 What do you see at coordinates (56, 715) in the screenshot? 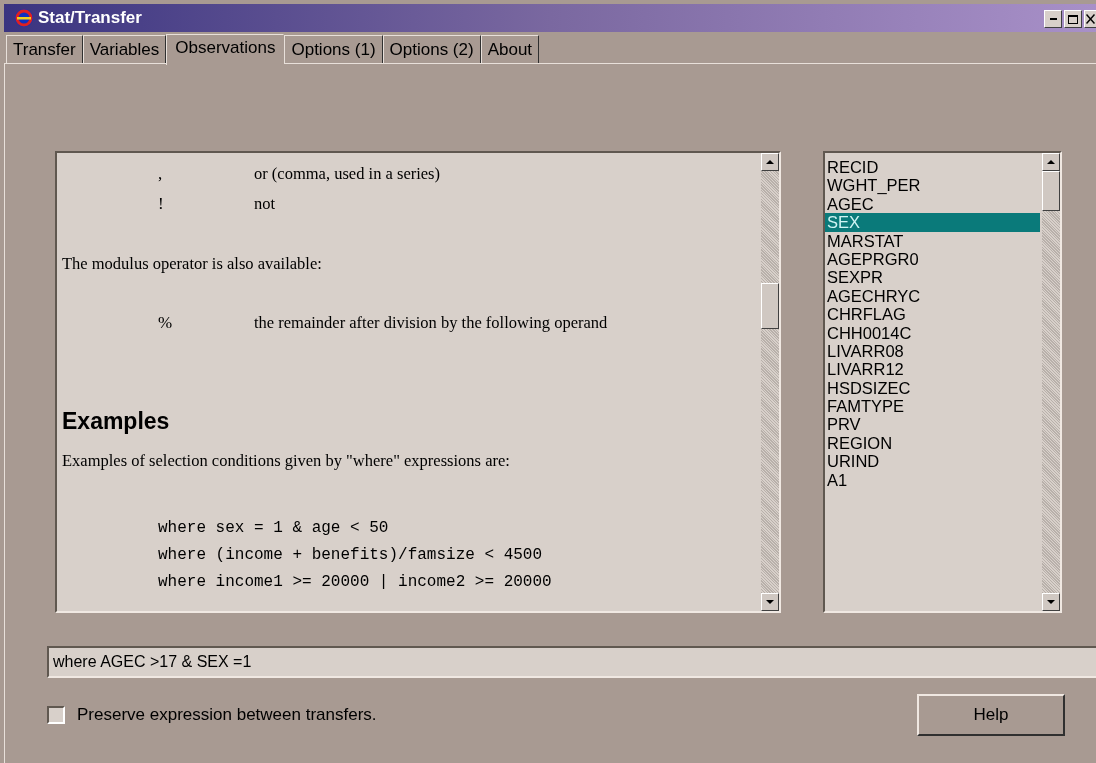
I see `checkbox` at bounding box center [56, 715].